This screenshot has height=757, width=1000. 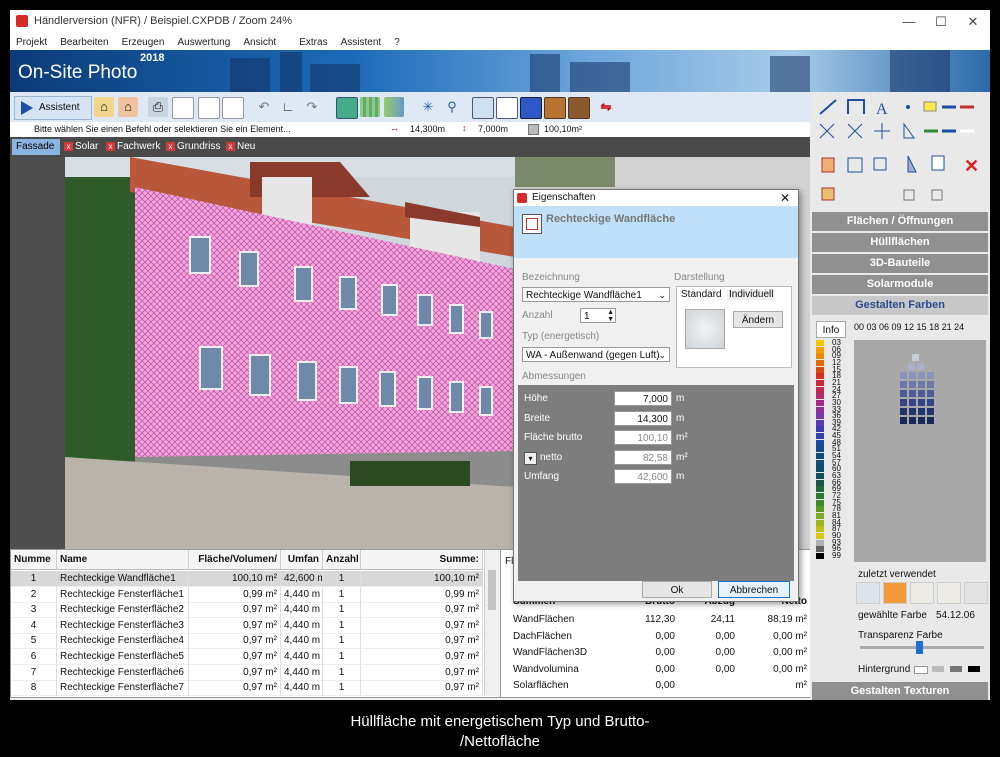 What do you see at coordinates (900, 284) in the screenshot?
I see `section-solarmodule: Solarmodule` at bounding box center [900, 284].